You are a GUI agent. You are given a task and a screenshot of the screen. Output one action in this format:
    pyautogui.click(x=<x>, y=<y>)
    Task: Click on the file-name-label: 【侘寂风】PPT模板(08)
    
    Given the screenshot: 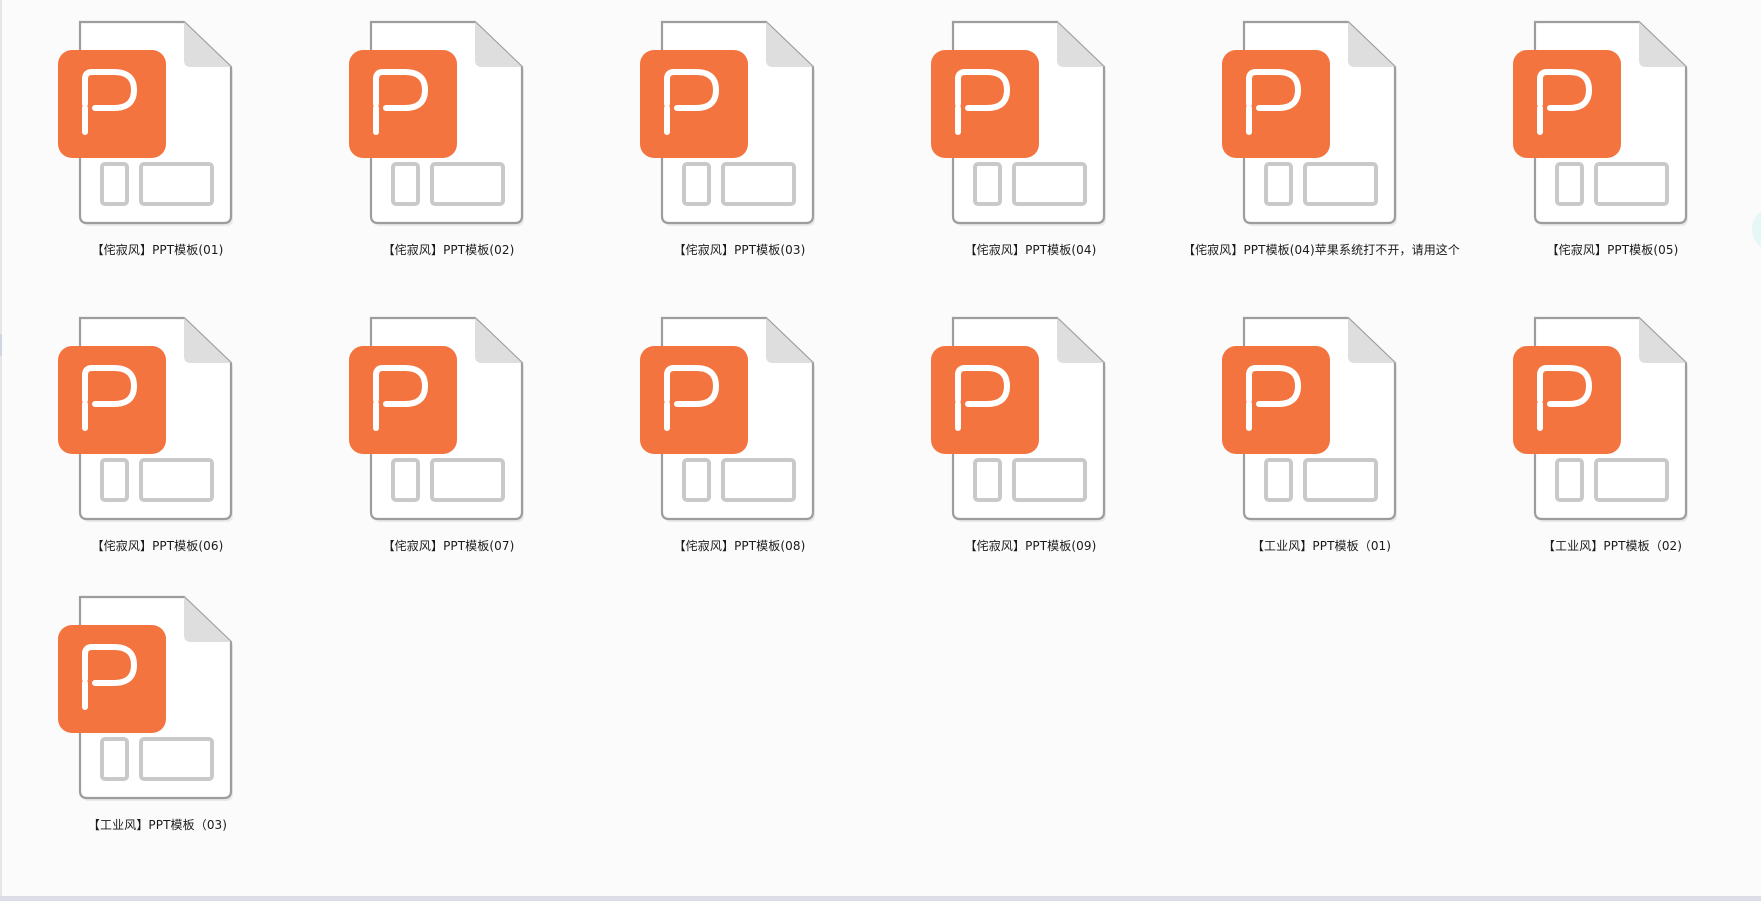 What is the action you would take?
    pyautogui.click(x=739, y=546)
    